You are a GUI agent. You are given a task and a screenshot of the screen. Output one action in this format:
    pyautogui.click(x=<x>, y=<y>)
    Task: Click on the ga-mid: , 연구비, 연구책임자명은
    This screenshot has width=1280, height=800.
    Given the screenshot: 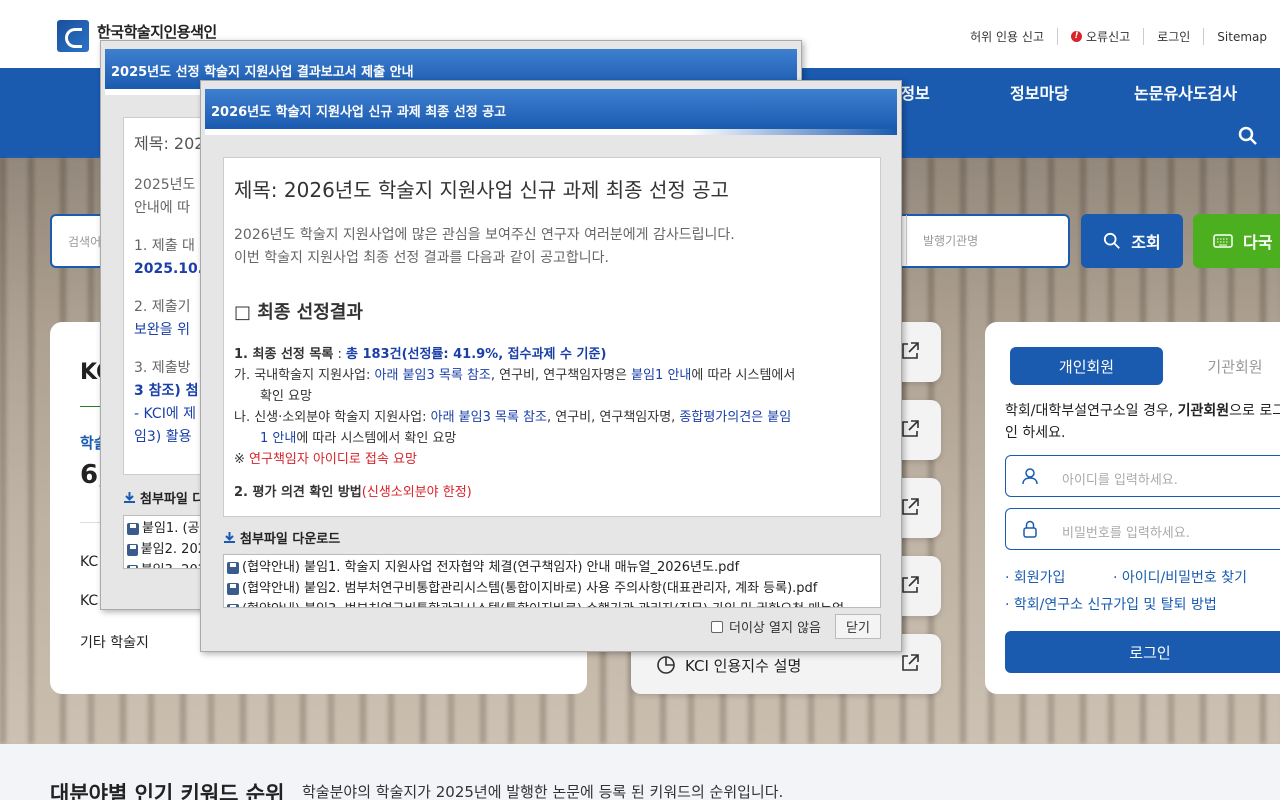 What is the action you would take?
    pyautogui.click(x=561, y=375)
    